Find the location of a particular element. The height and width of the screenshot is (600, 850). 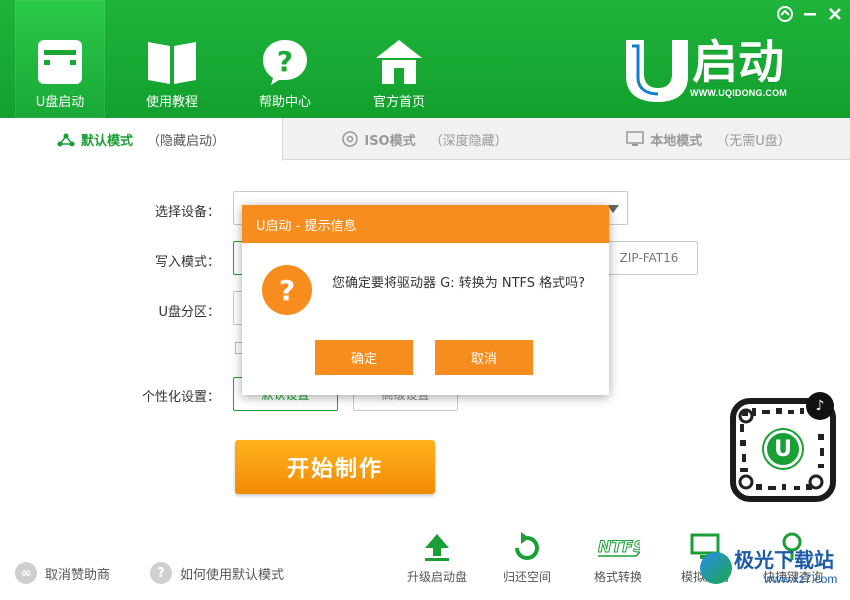

tool-upgrade: 升级启动盘 is located at coordinates (437, 557).